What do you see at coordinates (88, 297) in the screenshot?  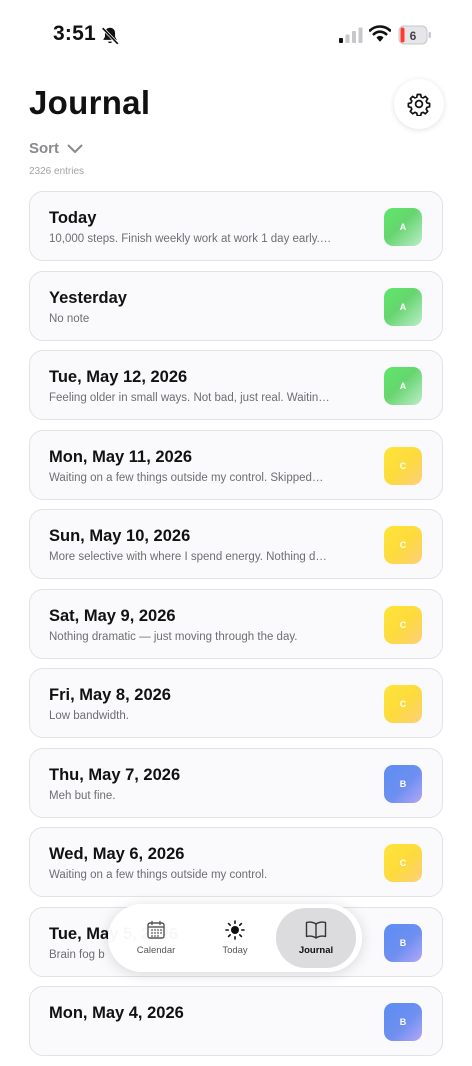 I see `entry-date: Yesterday` at bounding box center [88, 297].